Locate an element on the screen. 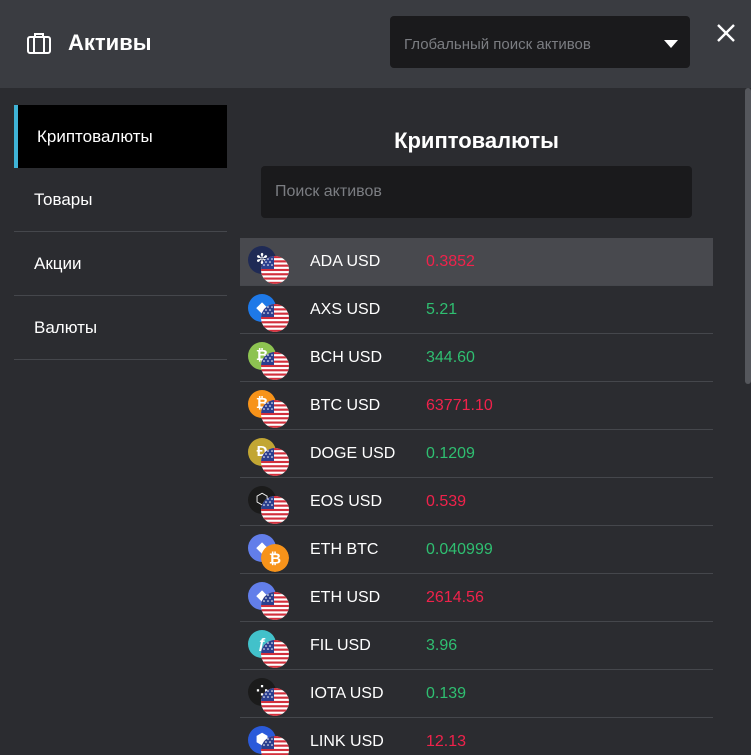  asset-name: BTC USD is located at coordinates (345, 405).